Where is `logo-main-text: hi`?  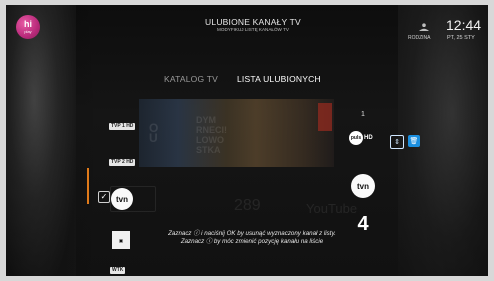 logo-main-text: hi is located at coordinates (28, 24).